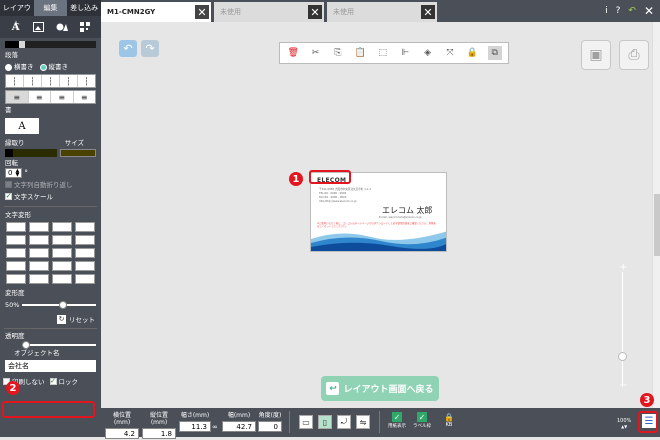 This screenshot has width=660, height=440. Describe the element at coordinates (215, 427) in the screenshot. I see `link-ratio-icon: ∞` at that location.